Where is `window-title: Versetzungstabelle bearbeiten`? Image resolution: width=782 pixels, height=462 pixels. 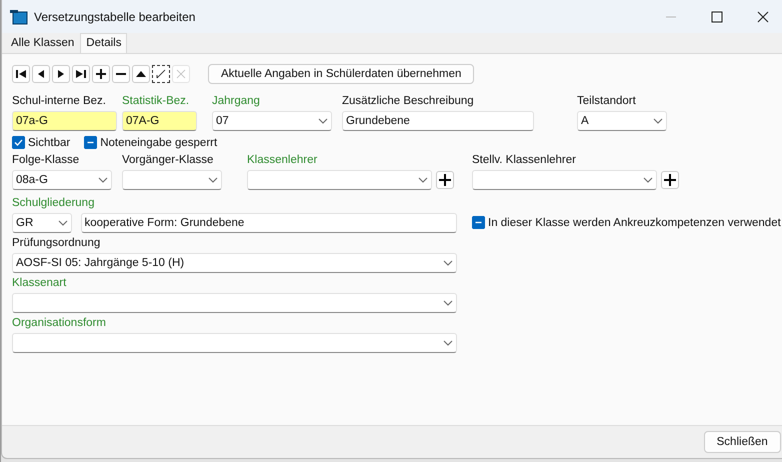 window-title: Versetzungstabelle bearbeiten is located at coordinates (115, 17).